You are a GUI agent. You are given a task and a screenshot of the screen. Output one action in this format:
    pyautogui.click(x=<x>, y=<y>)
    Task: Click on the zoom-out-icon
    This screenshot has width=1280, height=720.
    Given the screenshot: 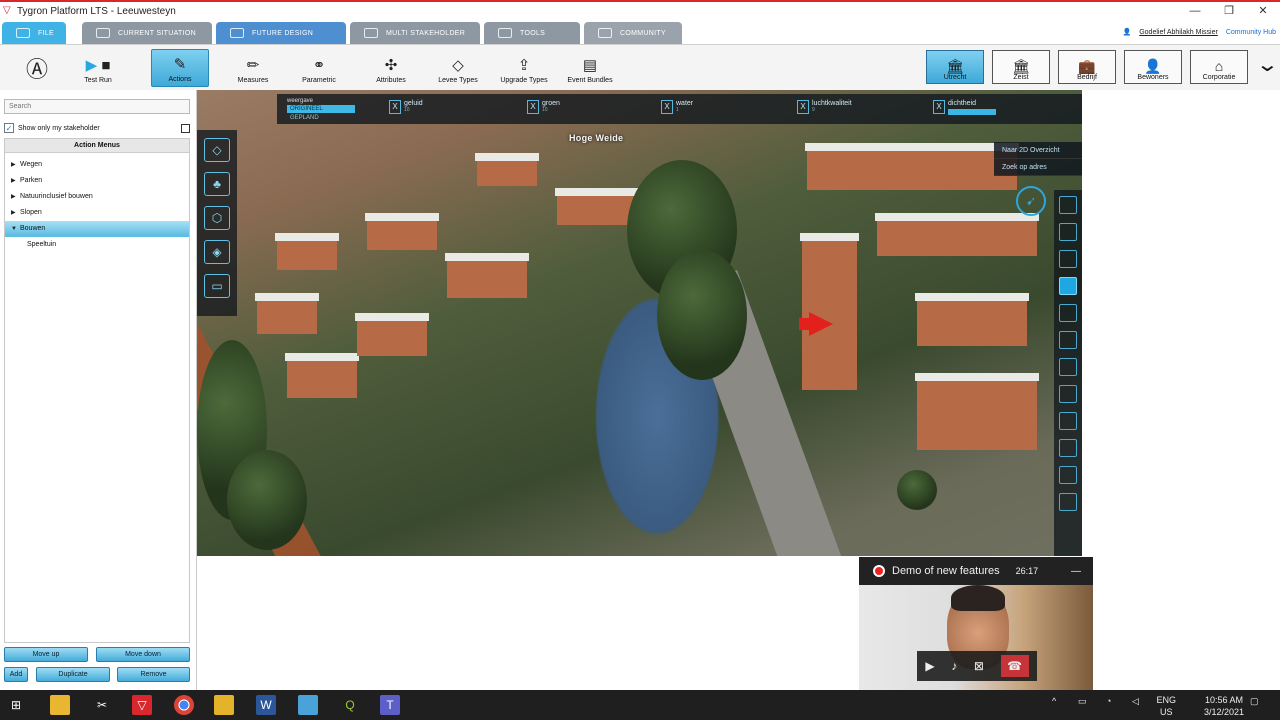 What is the action you would take?
    pyautogui.click(x=1068, y=232)
    